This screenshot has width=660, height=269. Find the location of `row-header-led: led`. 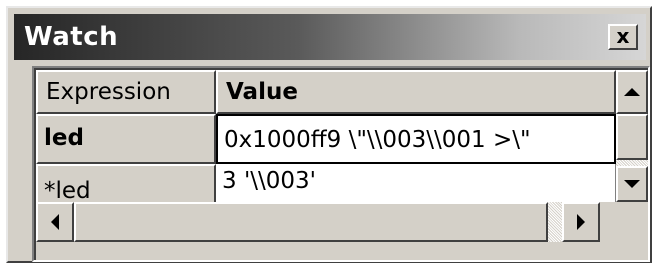

row-header-led: led is located at coordinates (126, 139).